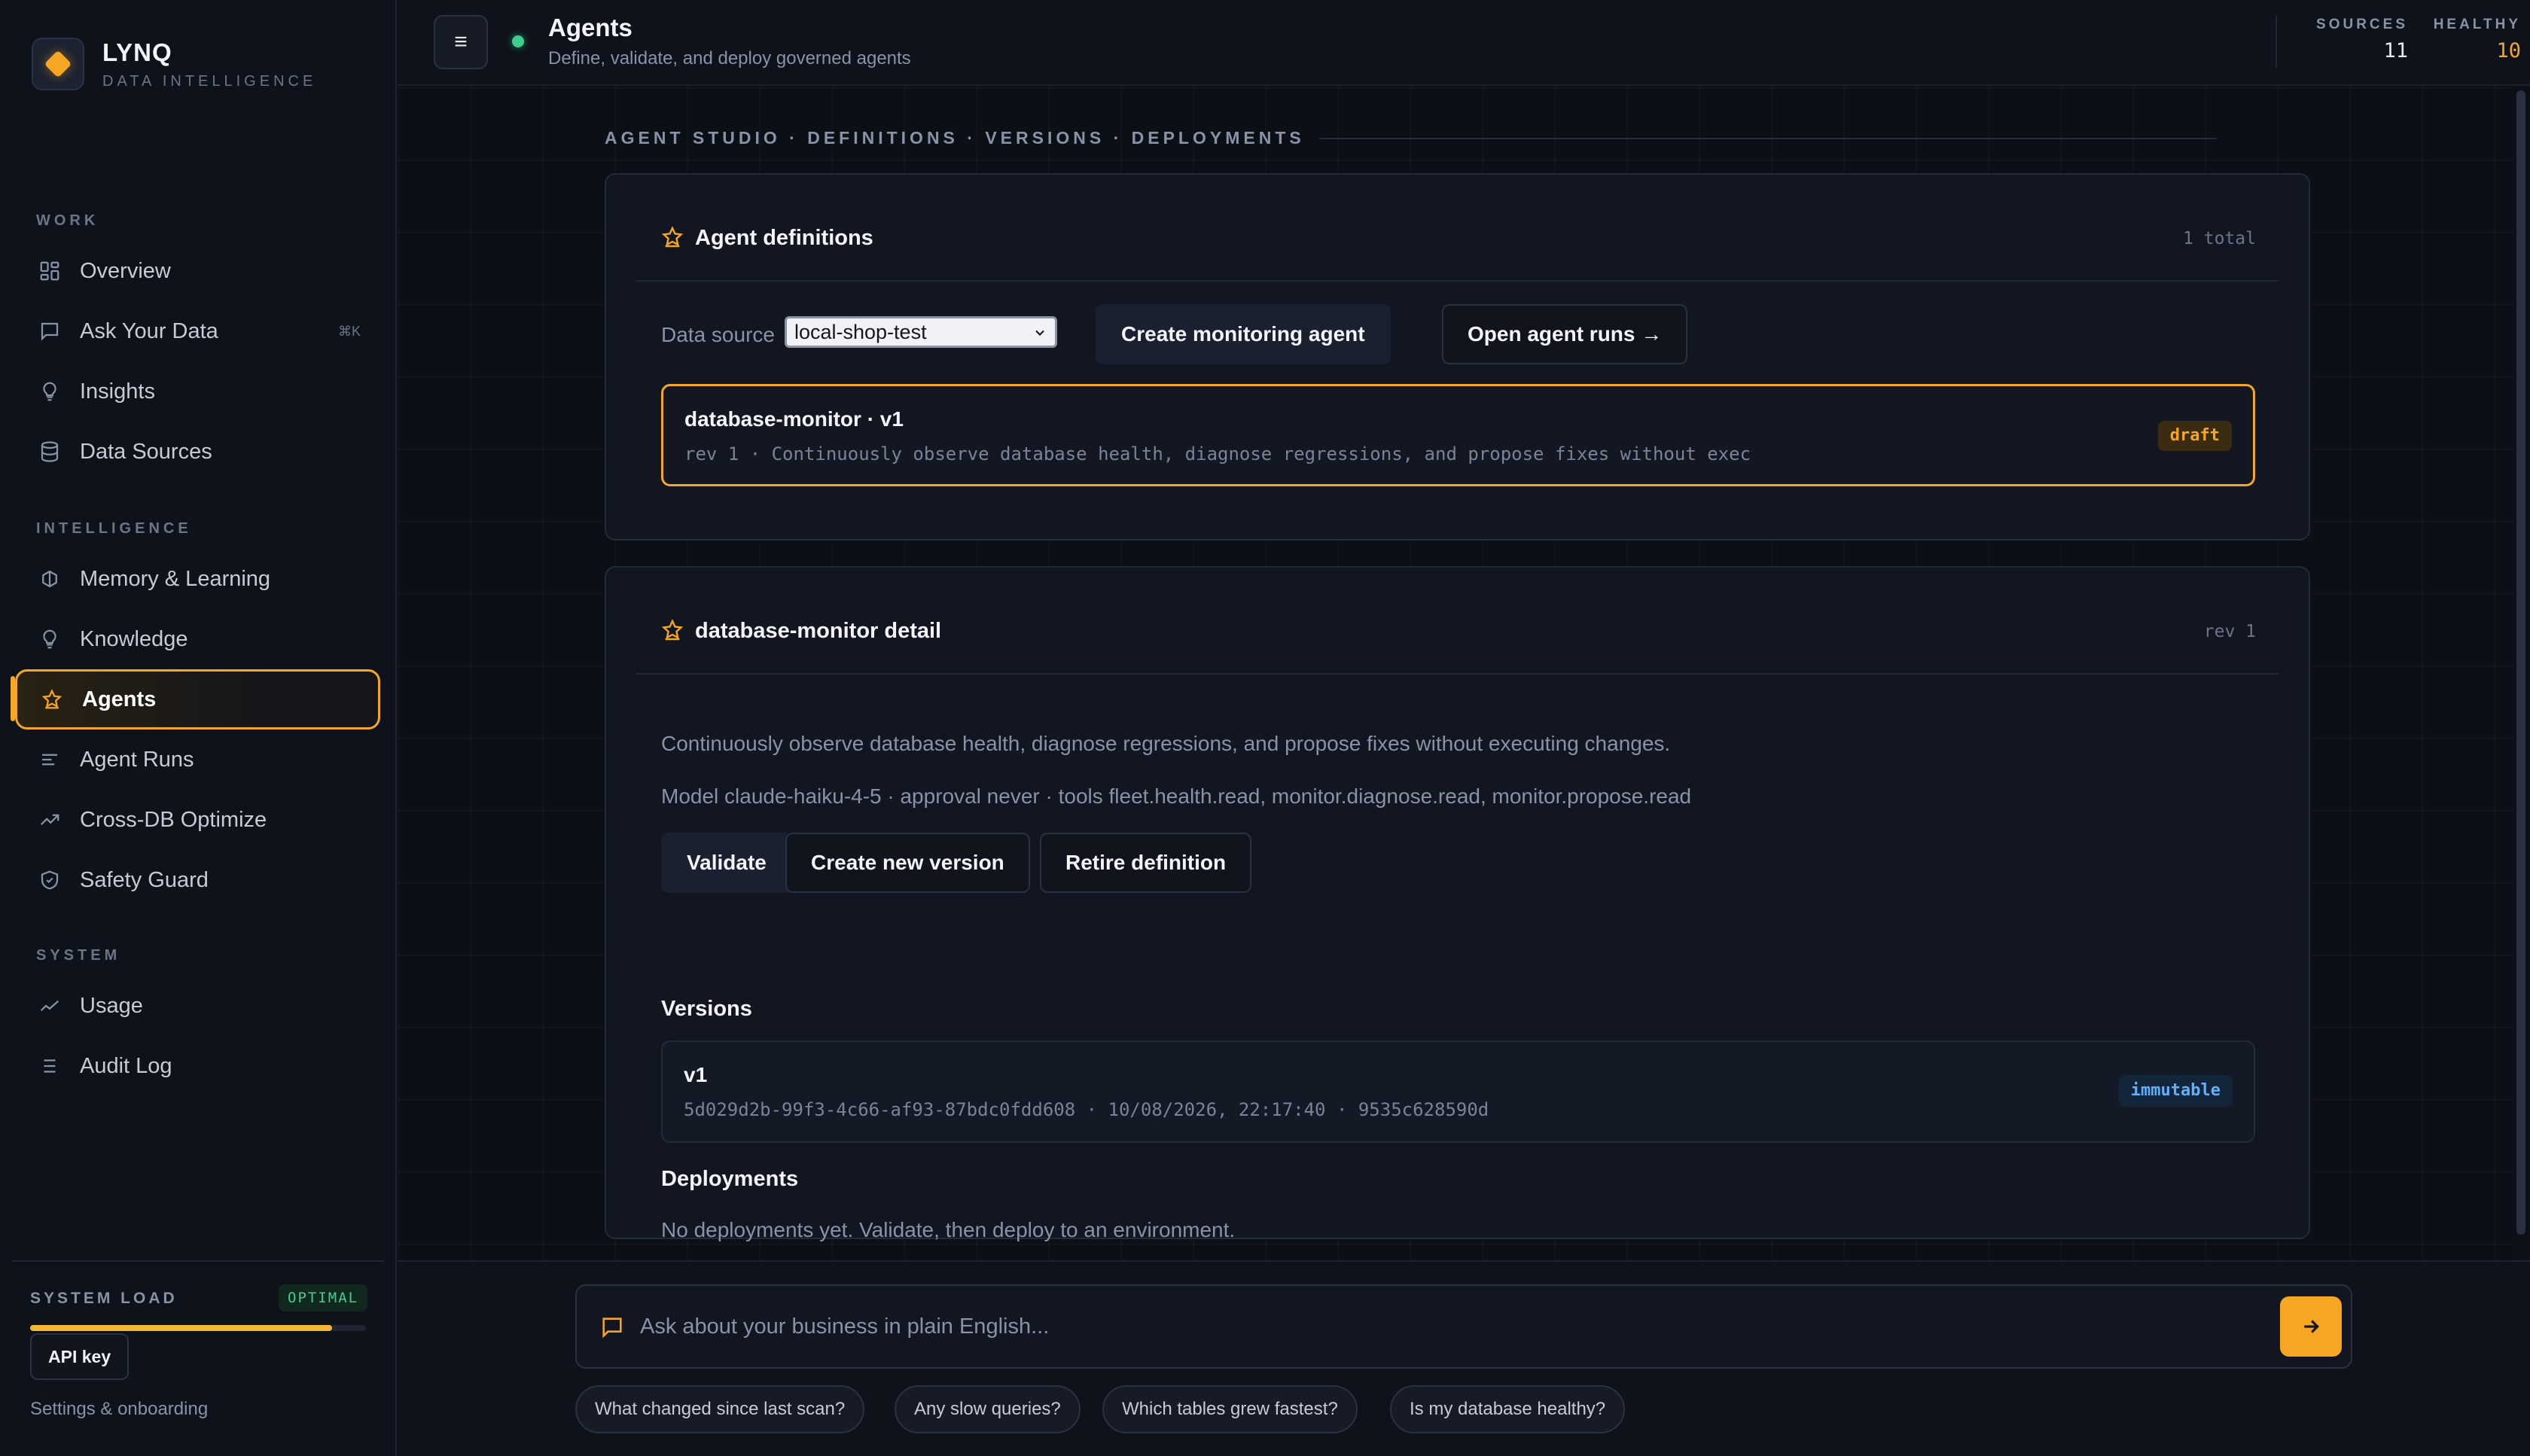 The height and width of the screenshot is (1456, 2530). Describe the element at coordinates (1767, 138) in the screenshot. I see `breadcrumb-rule` at that location.